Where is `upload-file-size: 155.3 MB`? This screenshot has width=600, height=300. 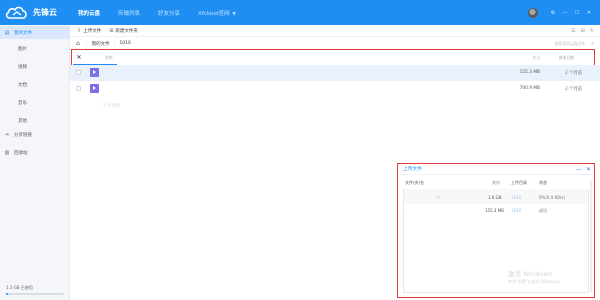 upload-file-size: 155.3 MB is located at coordinates (494, 210).